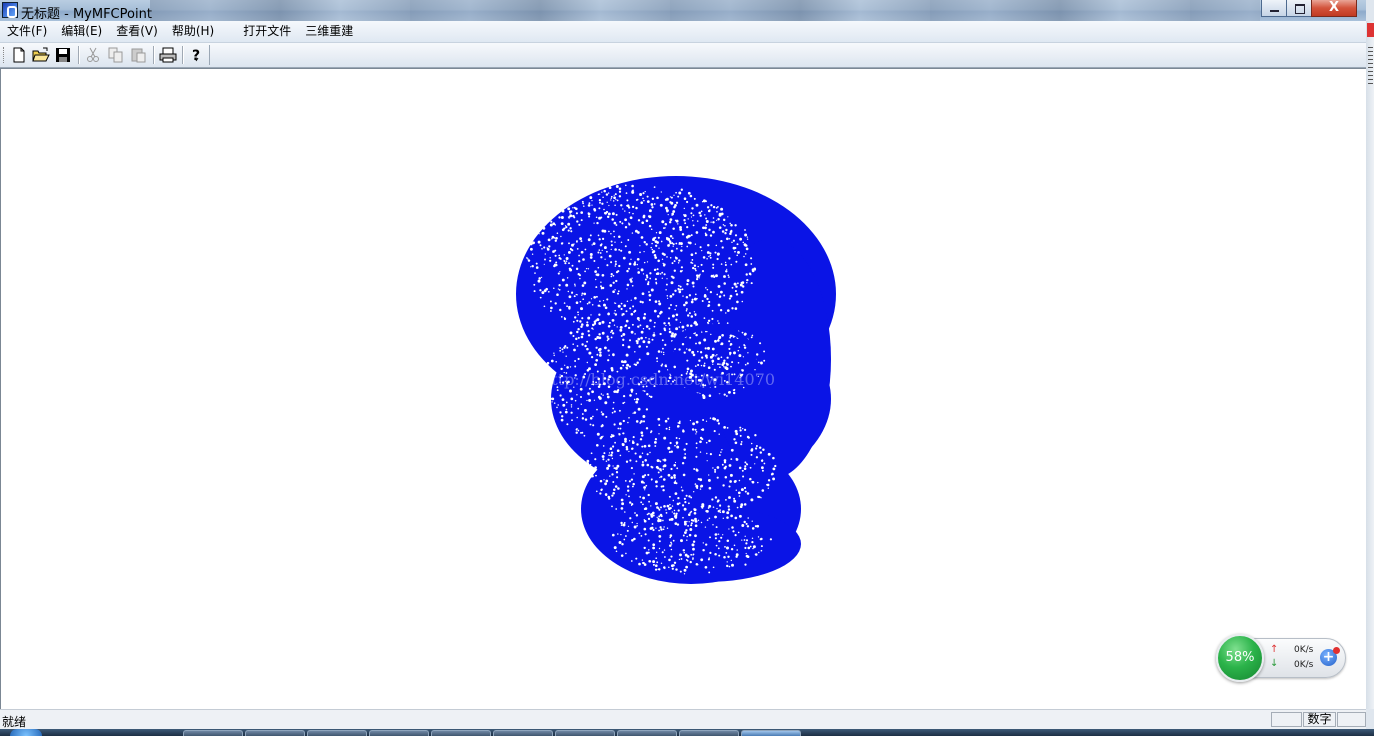  What do you see at coordinates (1319, 719) in the screenshot?
I see `status-pane-num: 数字` at bounding box center [1319, 719].